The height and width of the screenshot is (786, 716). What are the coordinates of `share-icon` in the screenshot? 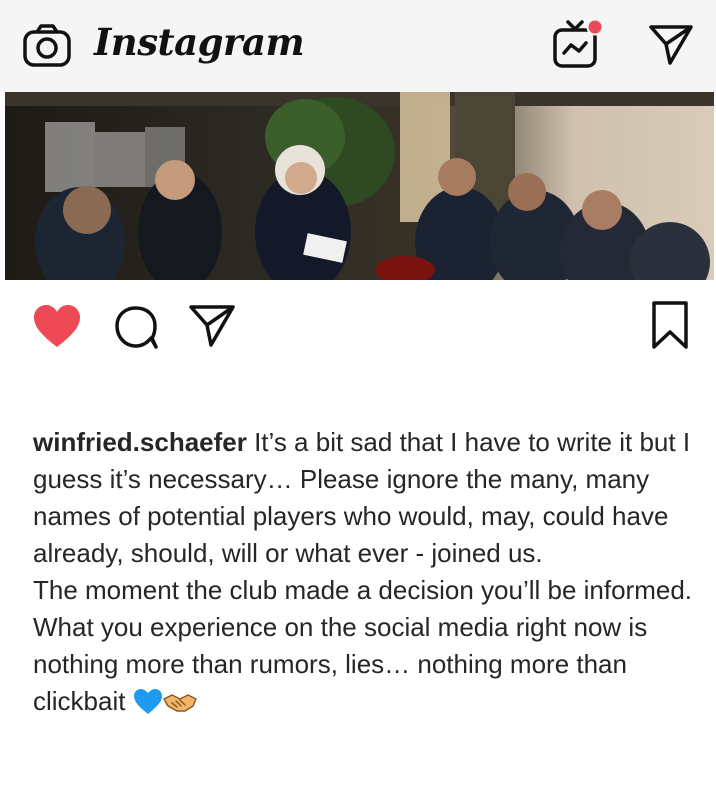 It's located at (212, 325).